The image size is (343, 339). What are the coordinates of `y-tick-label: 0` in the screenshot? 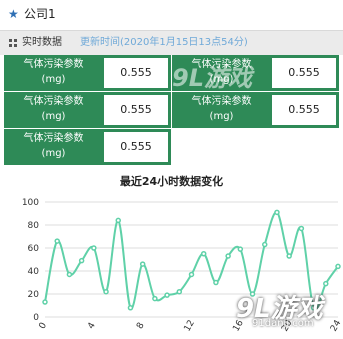 It's located at (36, 318).